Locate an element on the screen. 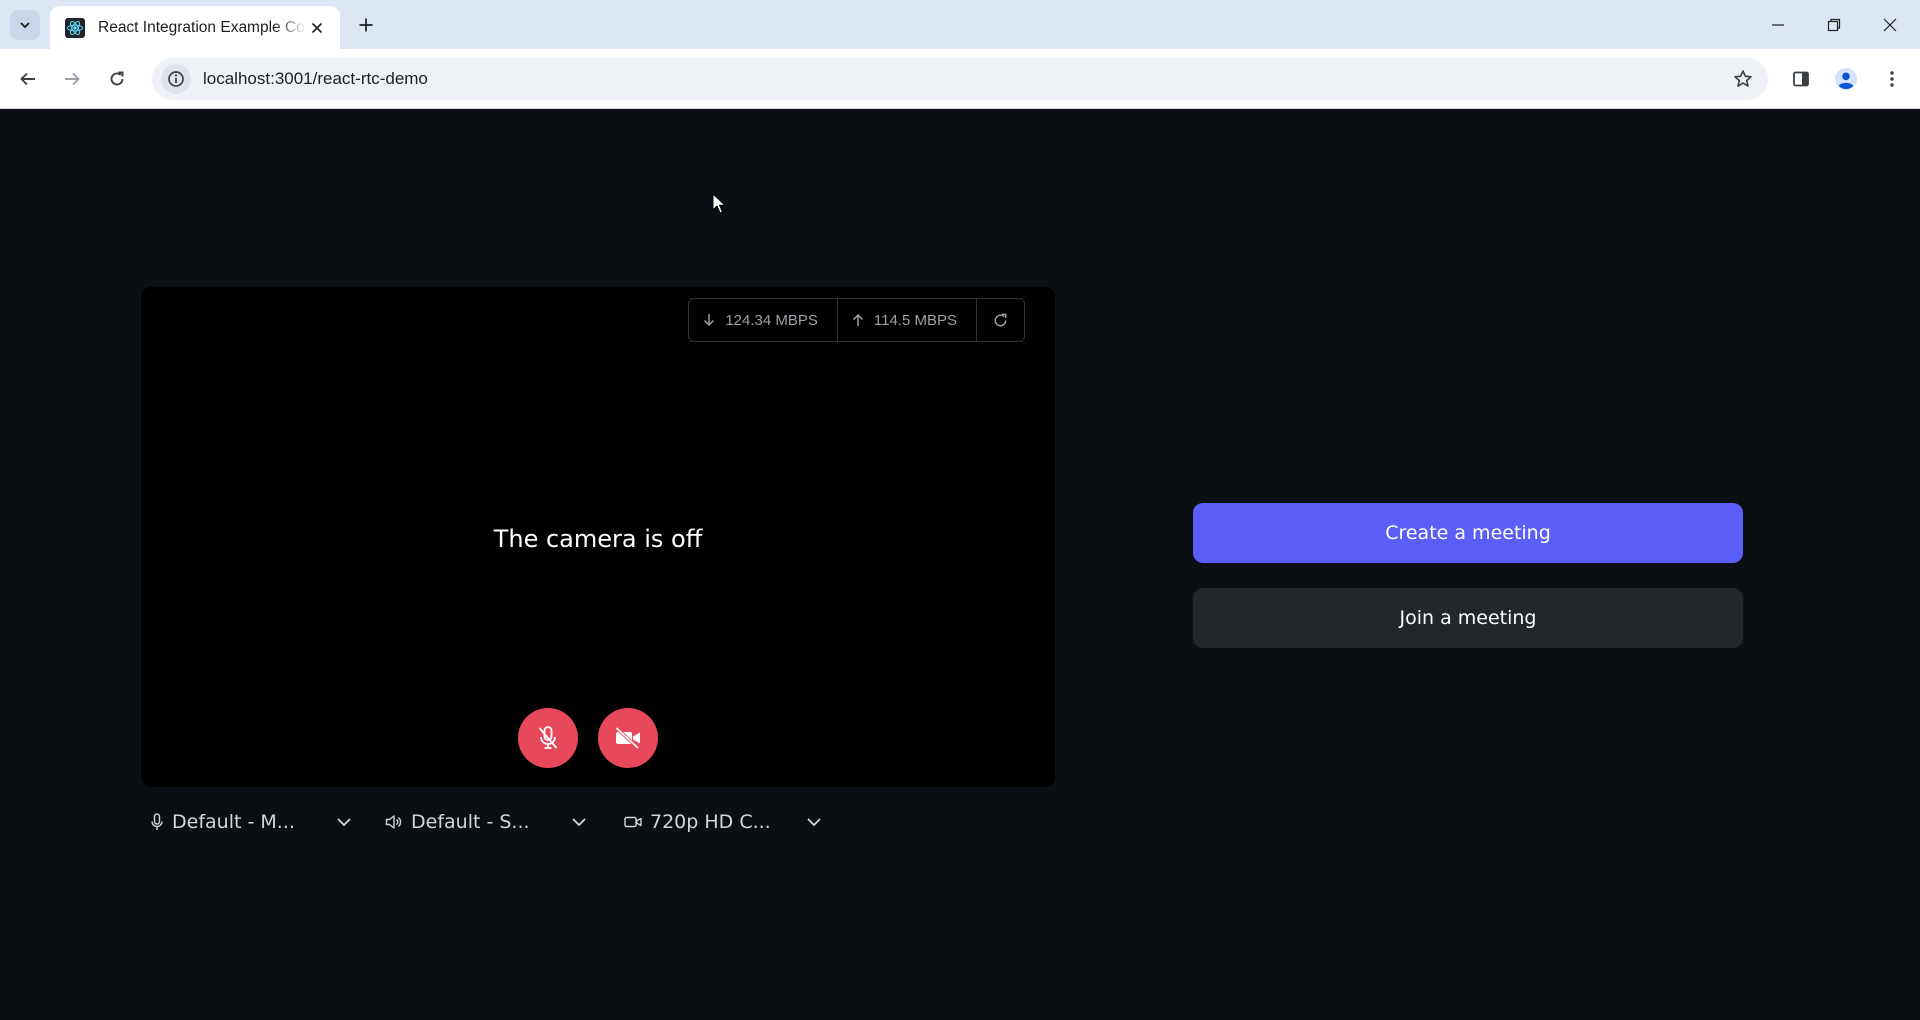  plus-icon is located at coordinates (366, 25).